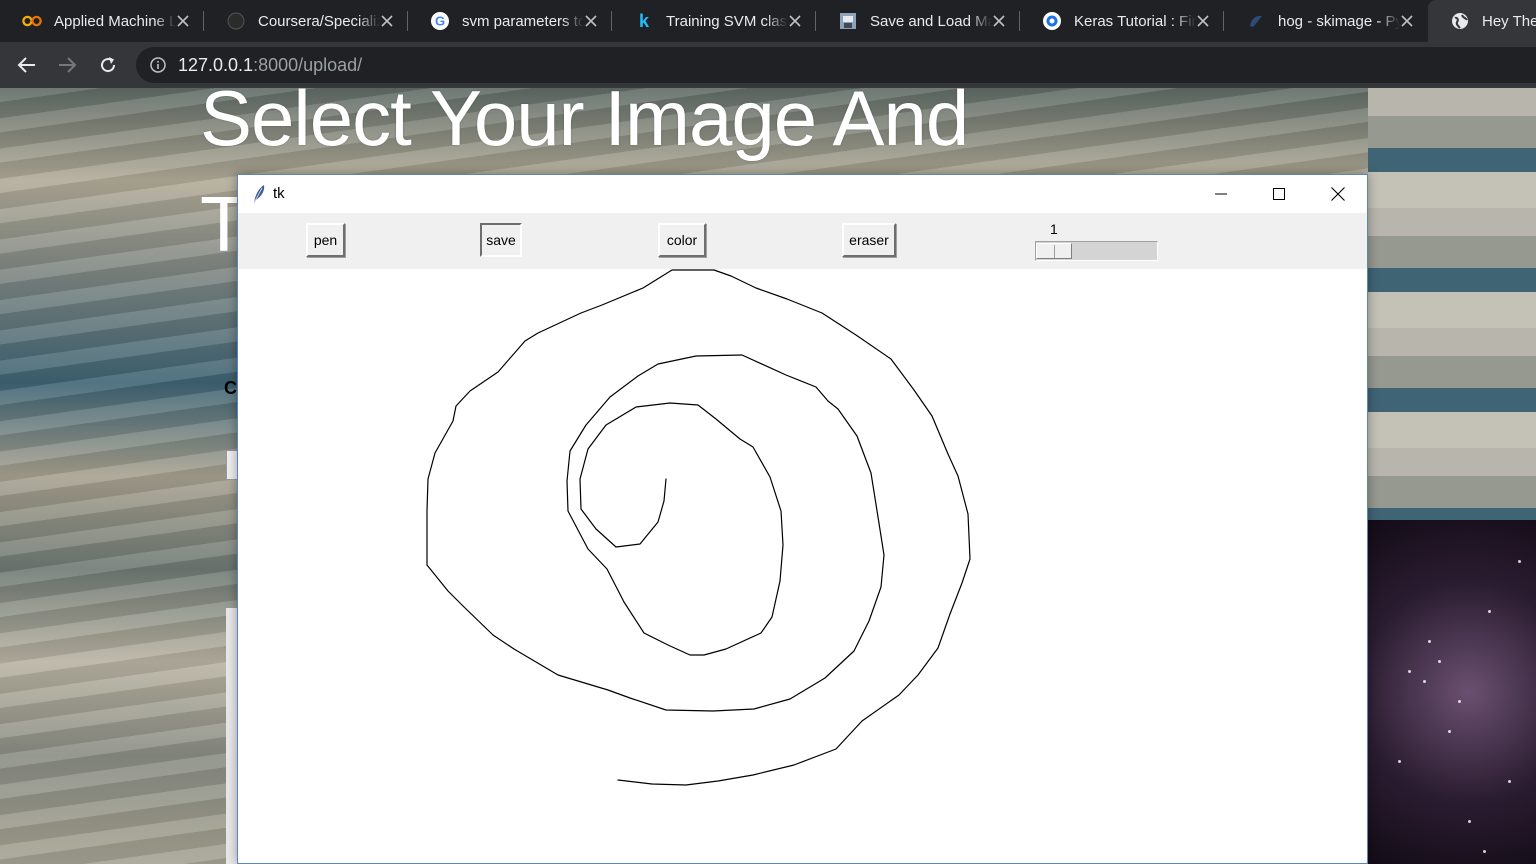  Describe the element at coordinates (727, 21) in the screenshot. I see `tab-title: Training SVM classifier` at that location.